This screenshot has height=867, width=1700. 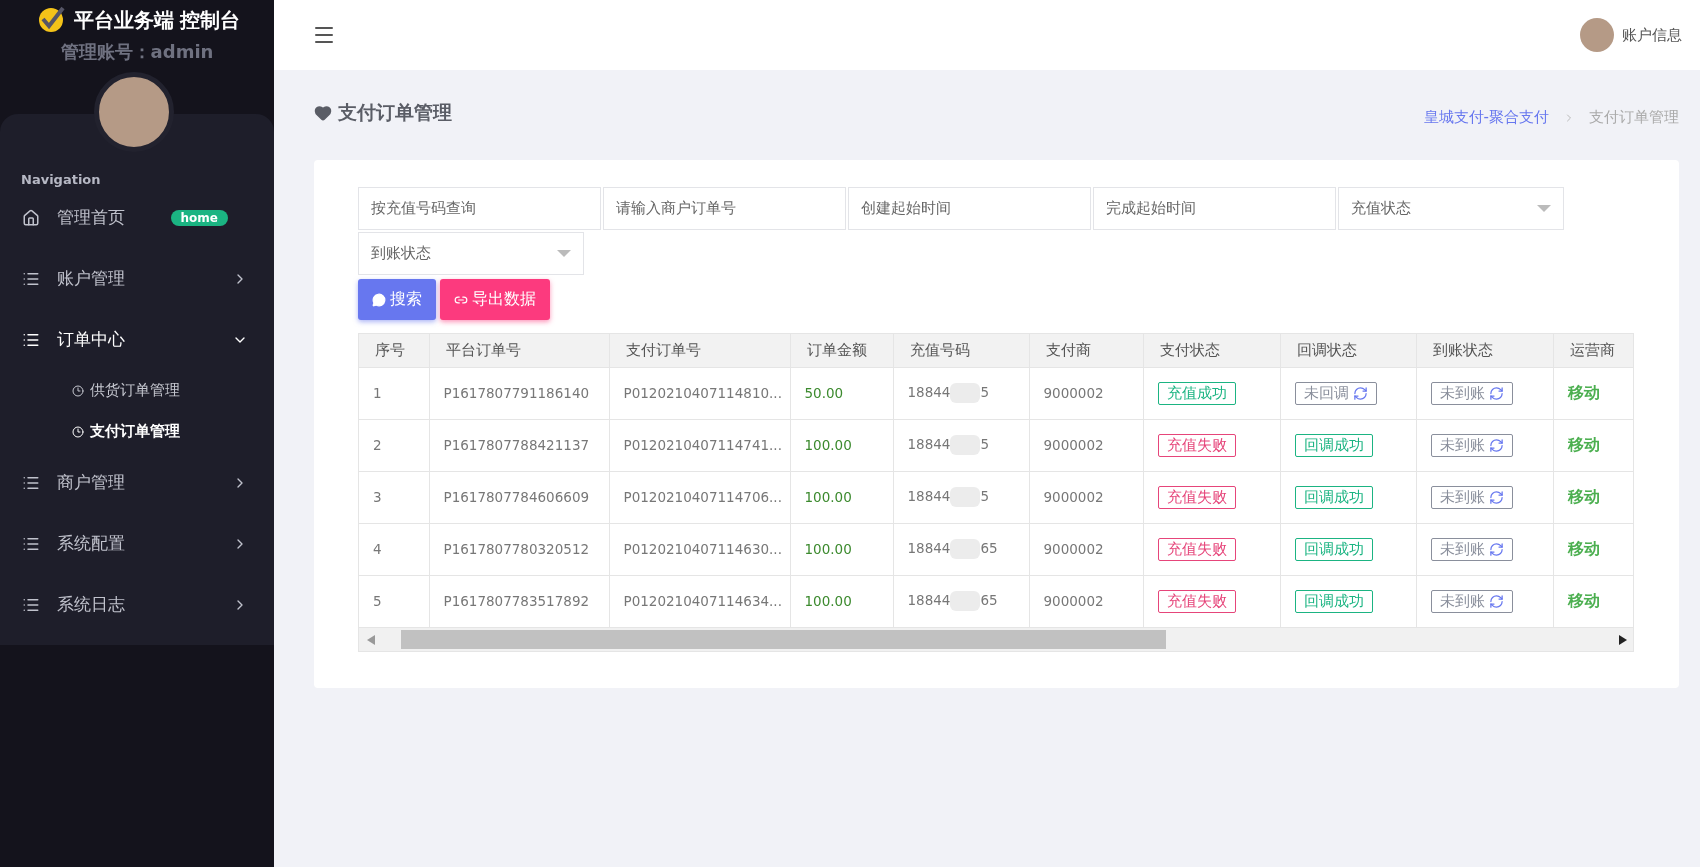 What do you see at coordinates (371, 639) in the screenshot?
I see `scroll-left-icon` at bounding box center [371, 639].